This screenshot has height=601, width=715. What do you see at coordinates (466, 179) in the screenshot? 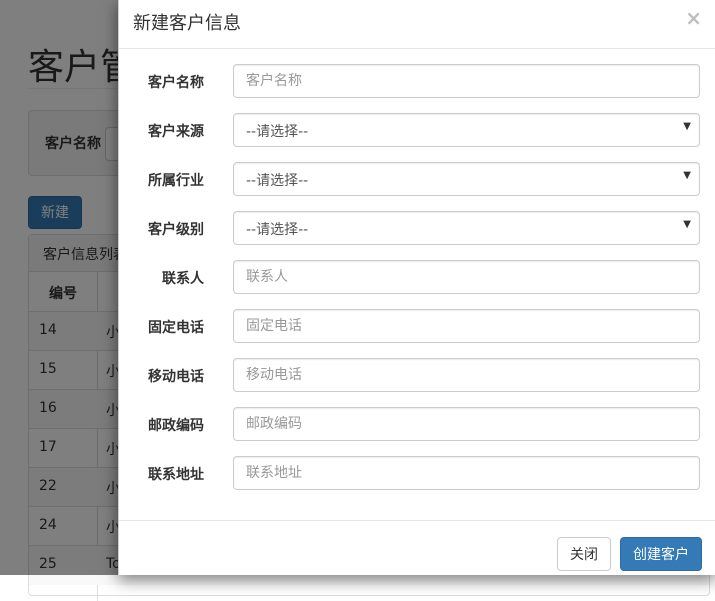
I see `industry-select: --请选择-- ▼` at bounding box center [466, 179].